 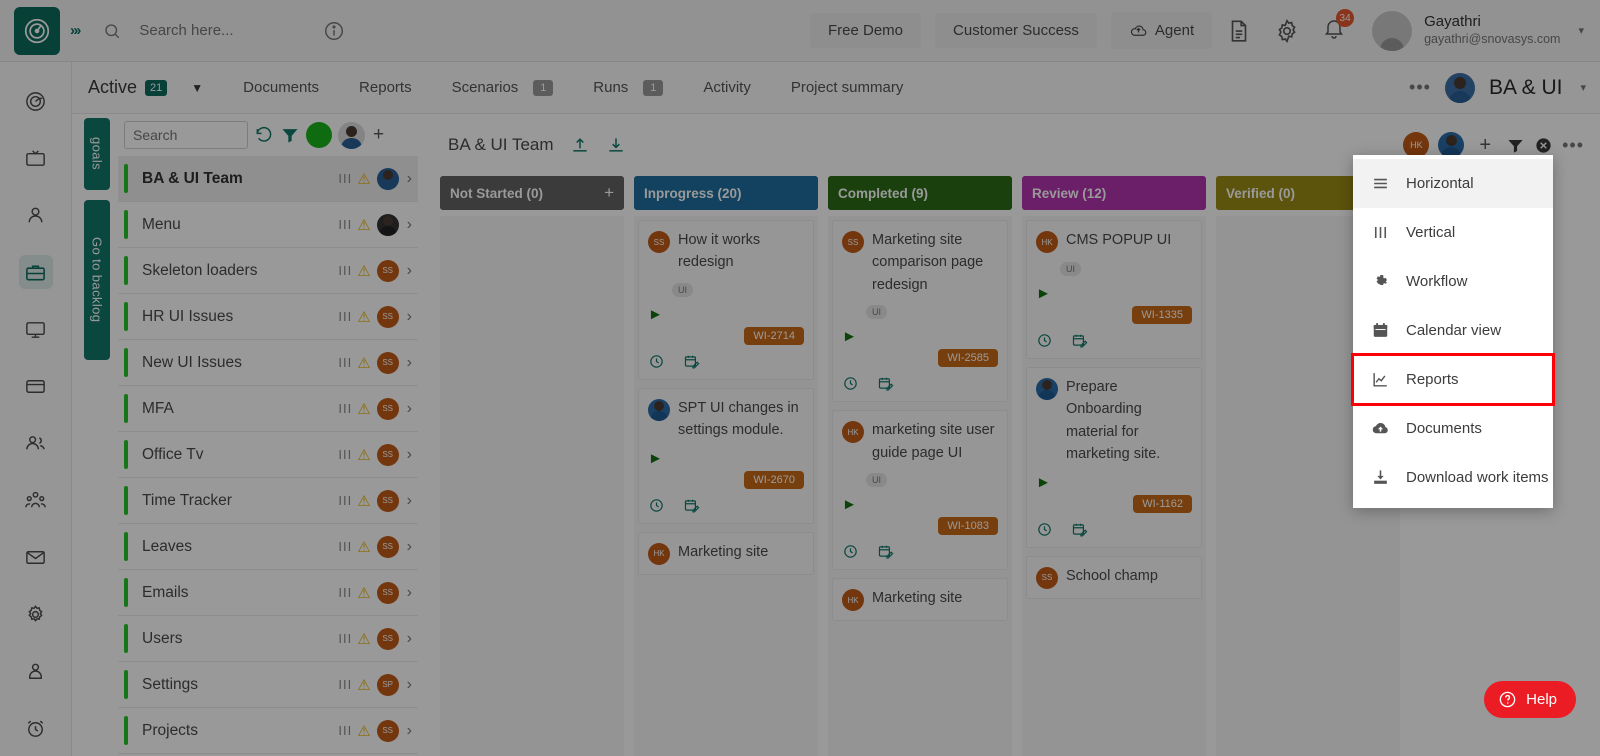 I want to click on download-icon, so click(x=616, y=145).